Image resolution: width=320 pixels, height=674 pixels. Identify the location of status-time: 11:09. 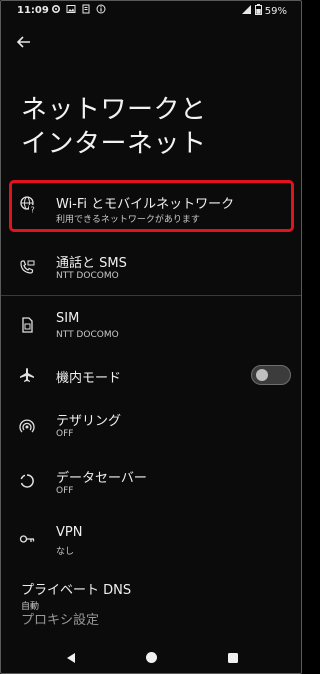
(33, 10).